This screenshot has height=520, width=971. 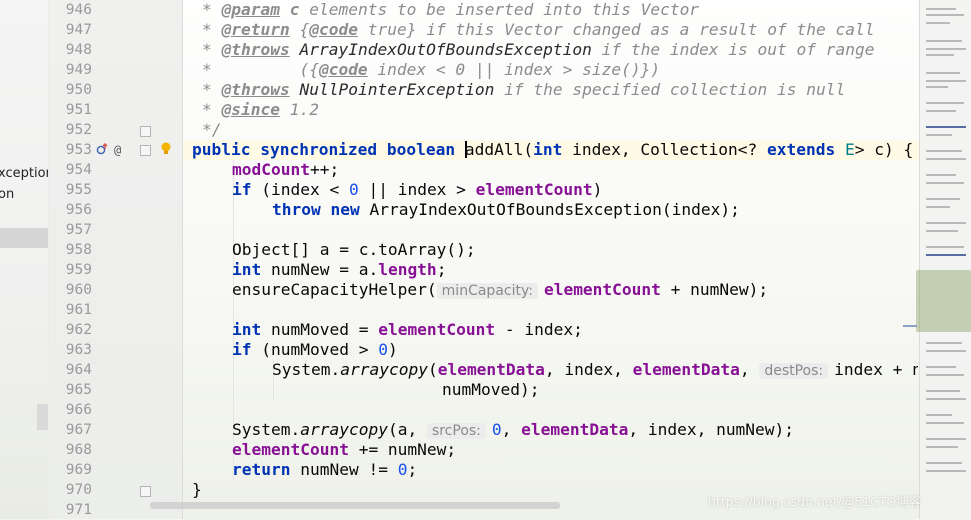 What do you see at coordinates (339, 269) in the screenshot?
I see `code-line-959: int numNew = a.length;` at bounding box center [339, 269].